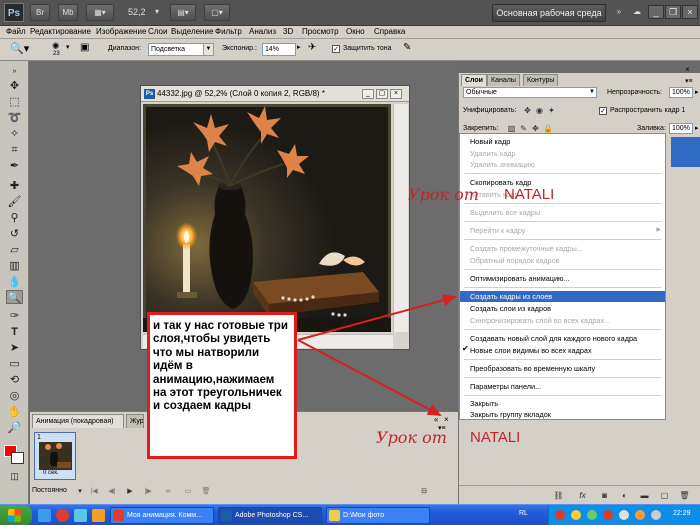  What do you see at coordinates (592, 515) in the screenshot?
I see `skype-tray-icon` at bounding box center [592, 515].